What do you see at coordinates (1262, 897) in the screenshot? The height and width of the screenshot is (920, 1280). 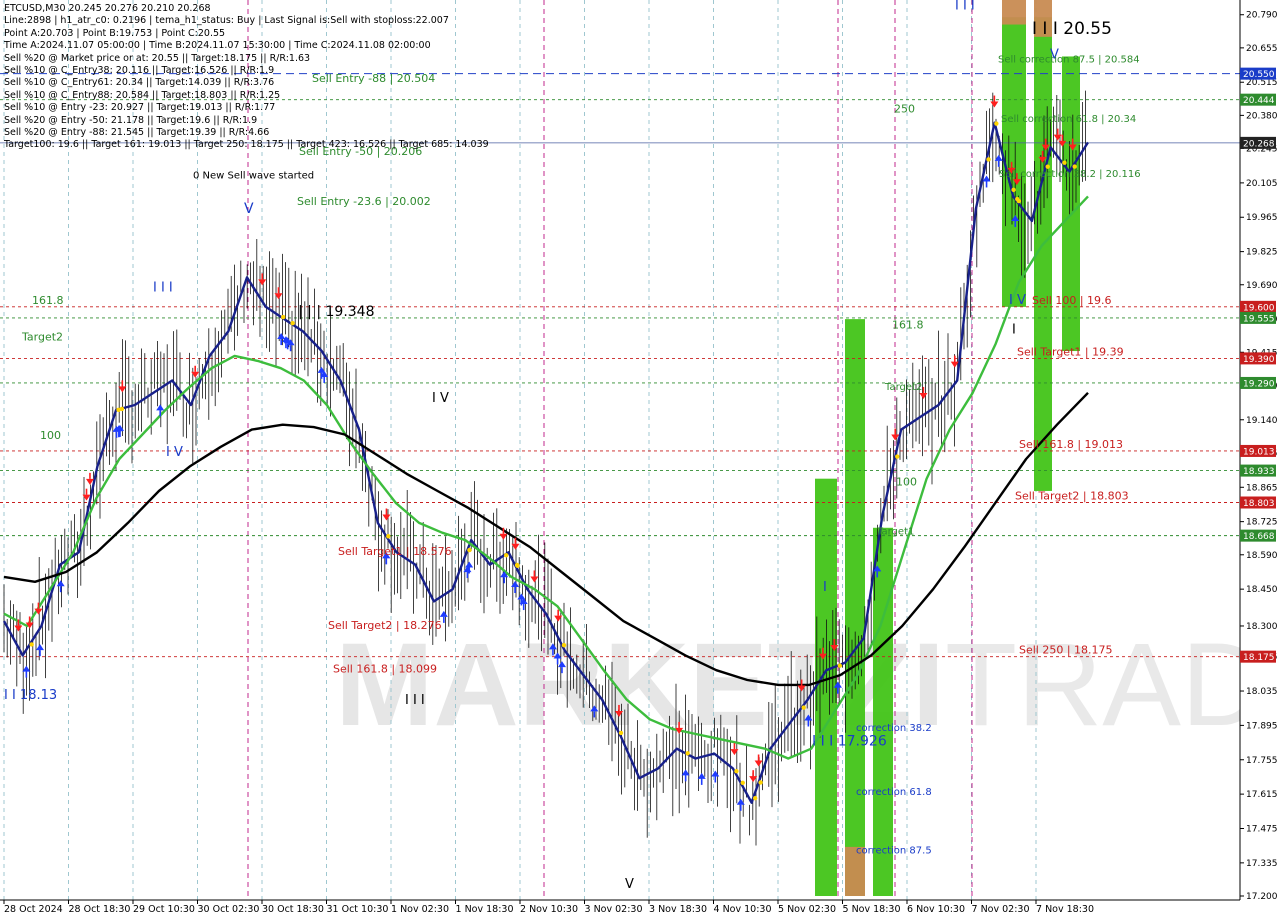 I see `price-tick-label: 17.200` at bounding box center [1262, 897].